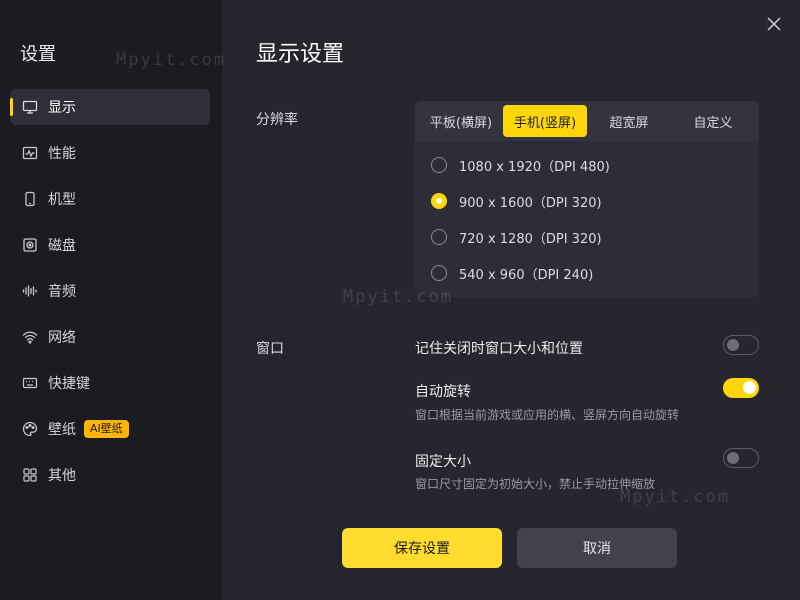  What do you see at coordinates (30, 337) in the screenshot?
I see `wifi-icon` at bounding box center [30, 337].